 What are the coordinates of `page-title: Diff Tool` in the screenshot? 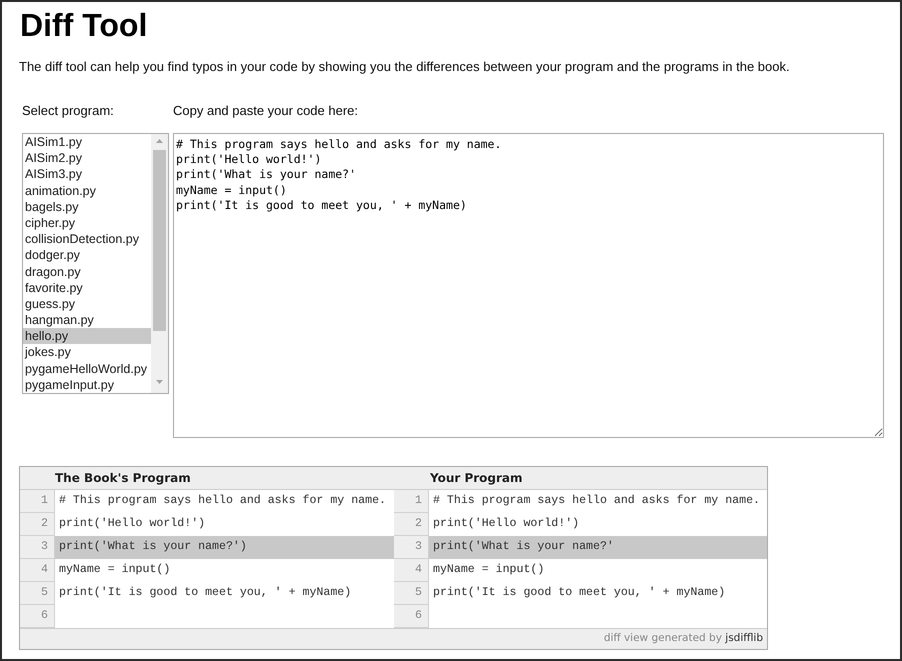 It's located at (84, 25).